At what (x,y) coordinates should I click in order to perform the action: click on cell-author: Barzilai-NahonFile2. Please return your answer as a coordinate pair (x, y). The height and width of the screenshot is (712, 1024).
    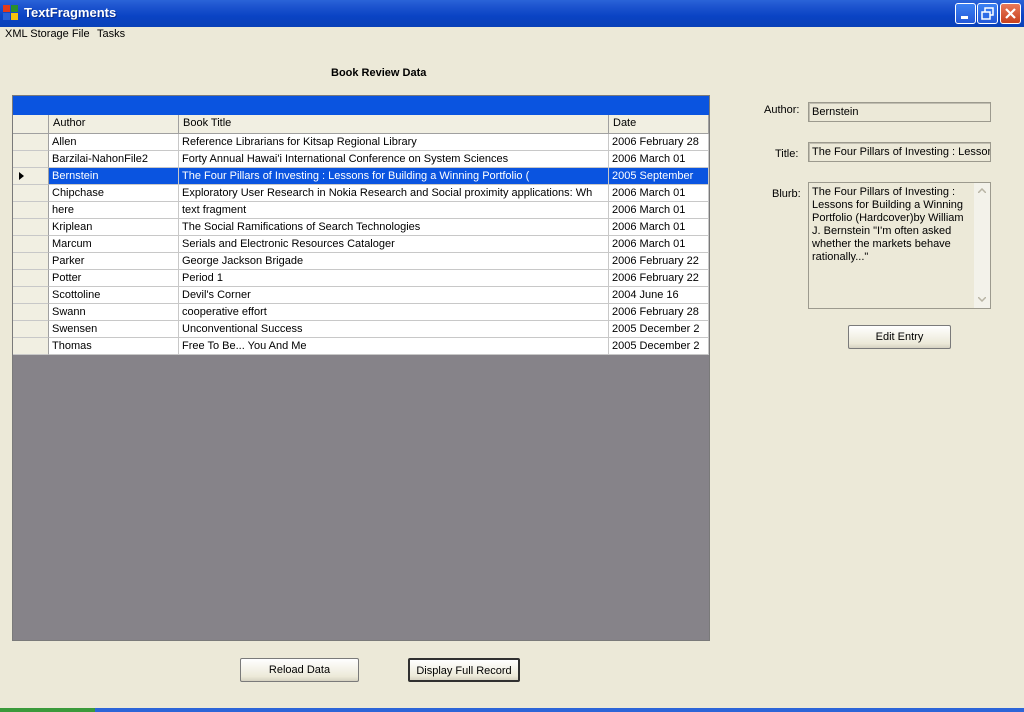
    Looking at the image, I should click on (114, 159).